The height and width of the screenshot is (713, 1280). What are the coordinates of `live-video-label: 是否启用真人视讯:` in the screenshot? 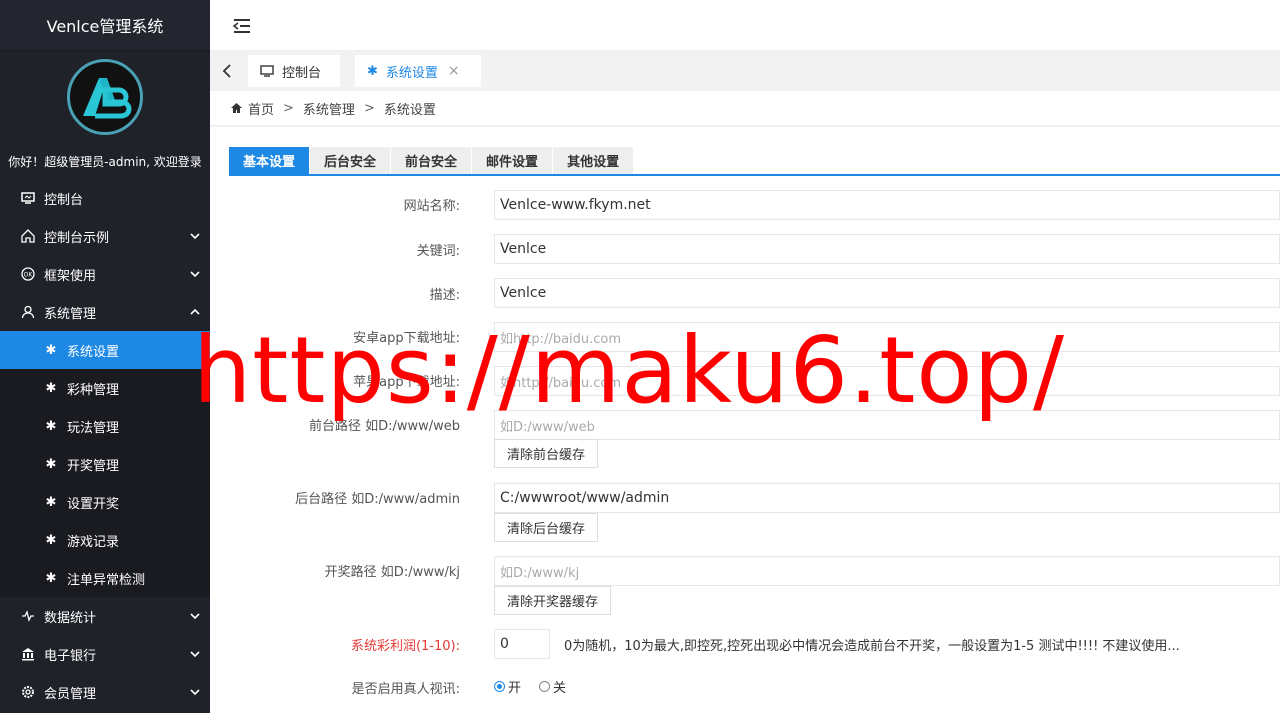 It's located at (405, 689).